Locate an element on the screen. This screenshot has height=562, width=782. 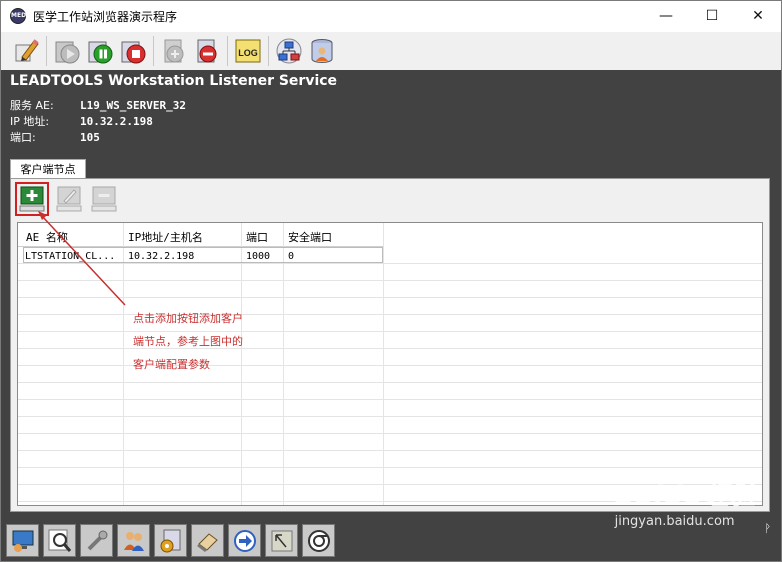
tab-client-nodes: 客户端节点 is located at coordinates (48, 169).